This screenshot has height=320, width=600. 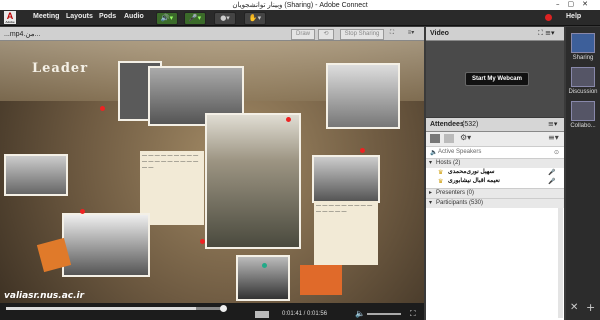 What do you see at coordinates (44, 296) in the screenshot?
I see `watermark-text: valiasr.nus.ac.ir` at bounding box center [44, 296].